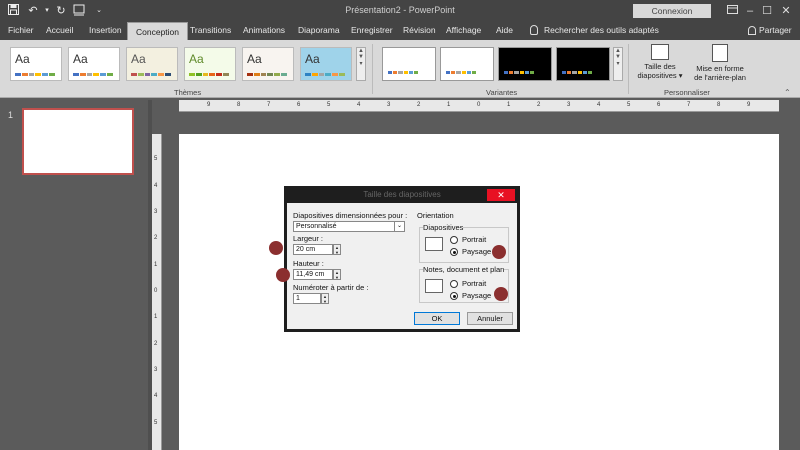 This screenshot has height=450, width=800. I want to click on ruler-number: 9, so click(209, 105).